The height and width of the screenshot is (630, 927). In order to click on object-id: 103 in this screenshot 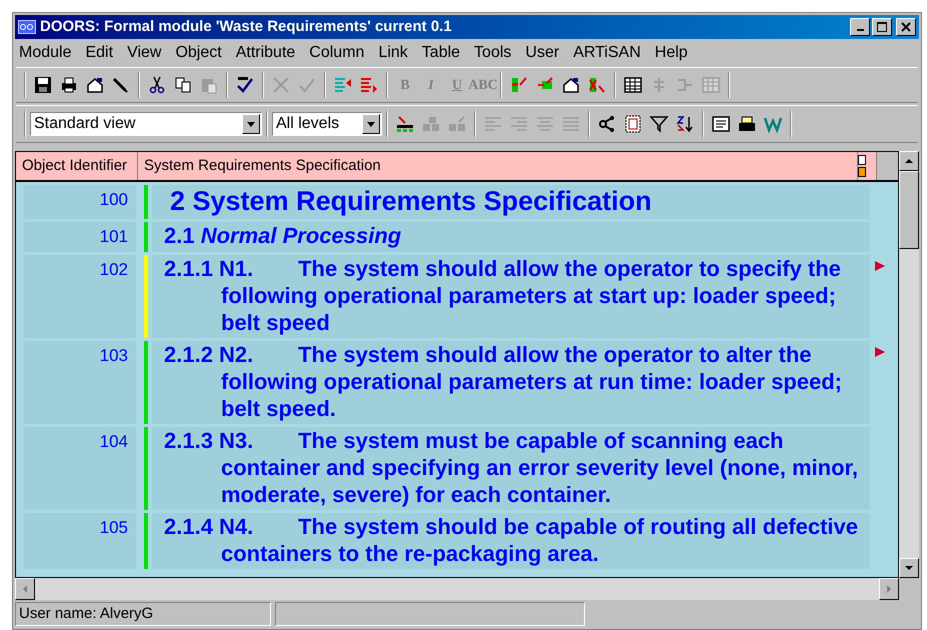, I will do `click(80, 382)`.